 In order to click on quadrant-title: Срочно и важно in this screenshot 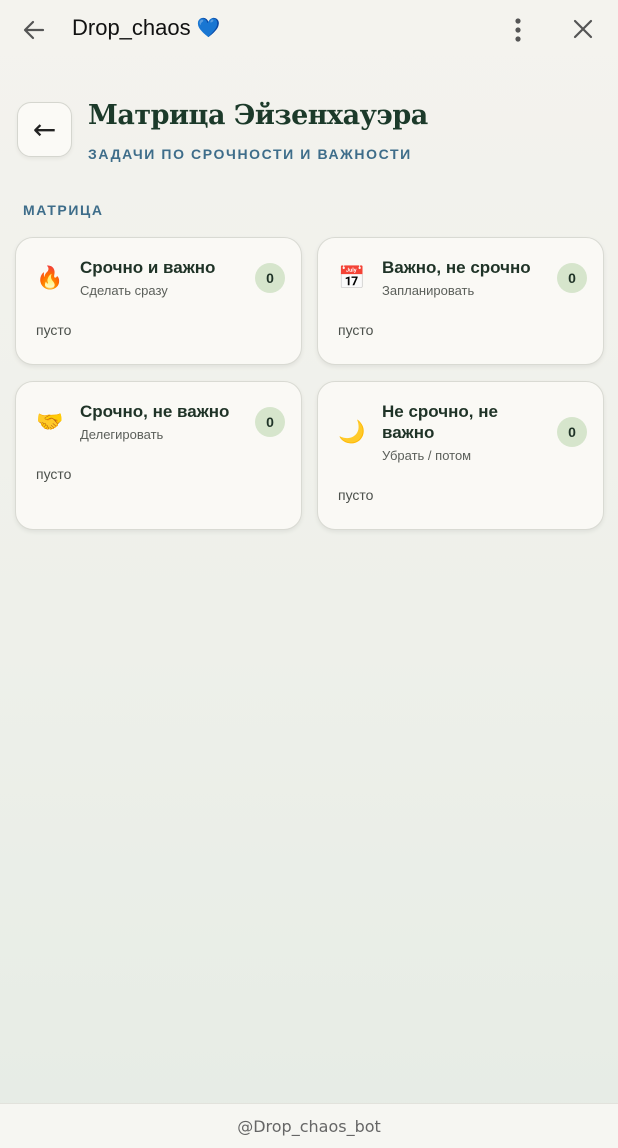, I will do `click(148, 267)`.